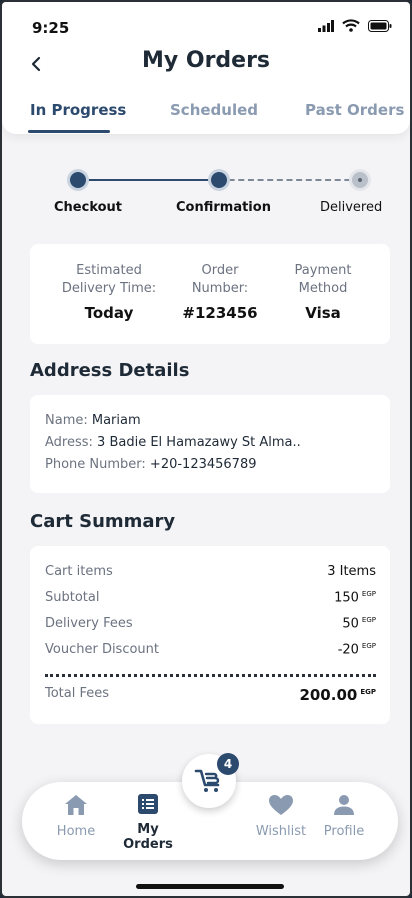 The height and width of the screenshot is (898, 412). I want to click on nav-profile-label: Profile, so click(344, 831).